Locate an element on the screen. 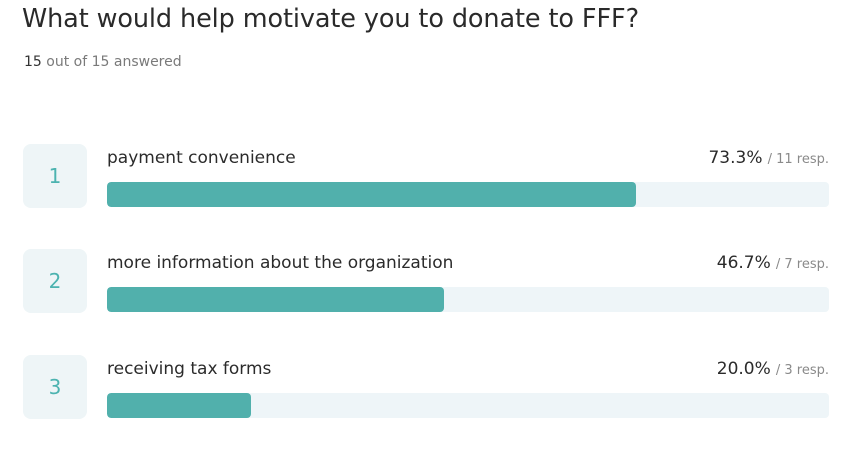 Image resolution: width=850 pixels, height=450 pixels. option-responses: / 7 resp. is located at coordinates (802, 264).